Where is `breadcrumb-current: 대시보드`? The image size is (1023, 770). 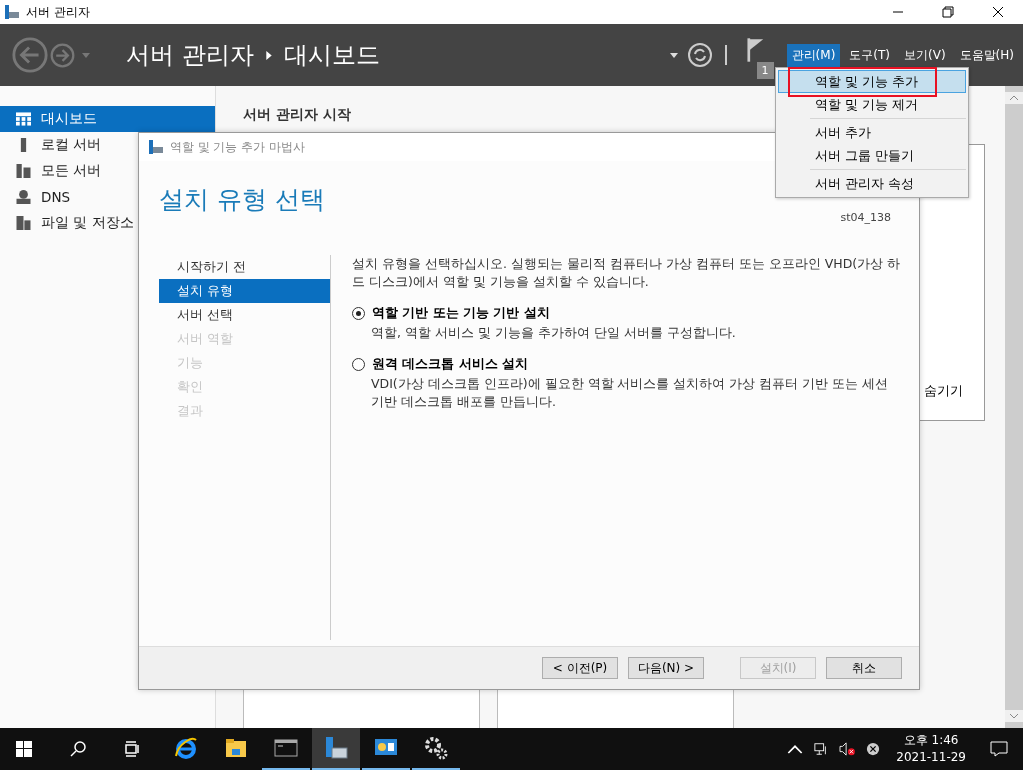
breadcrumb-current: 대시보드 is located at coordinates (331, 55).